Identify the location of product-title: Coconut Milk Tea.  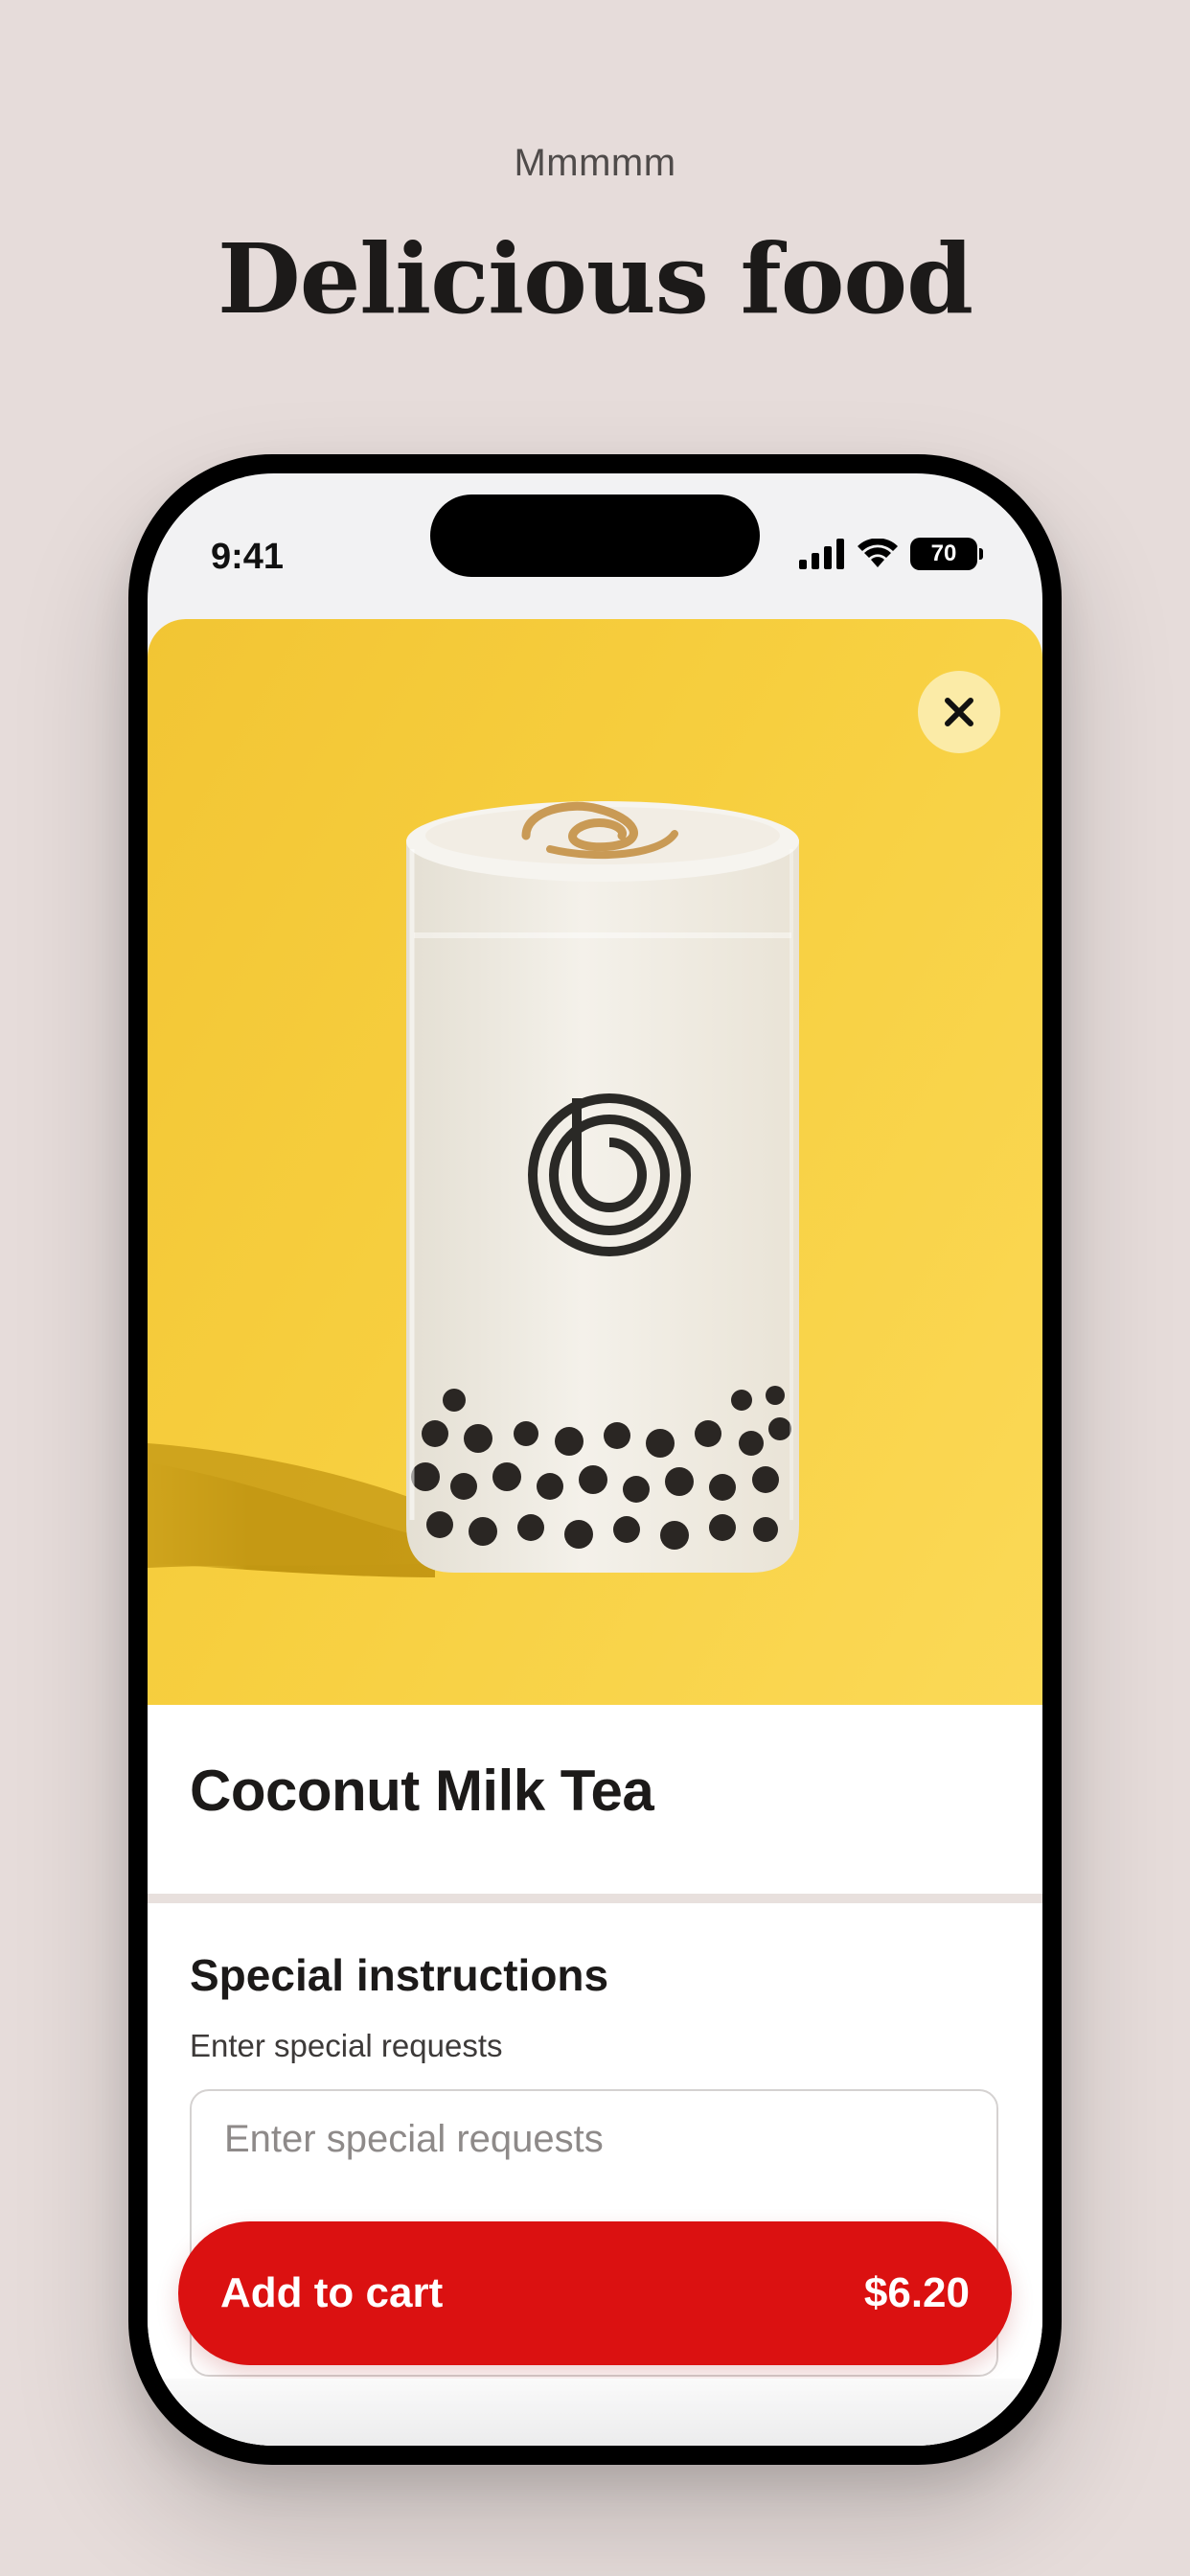
(422, 1791).